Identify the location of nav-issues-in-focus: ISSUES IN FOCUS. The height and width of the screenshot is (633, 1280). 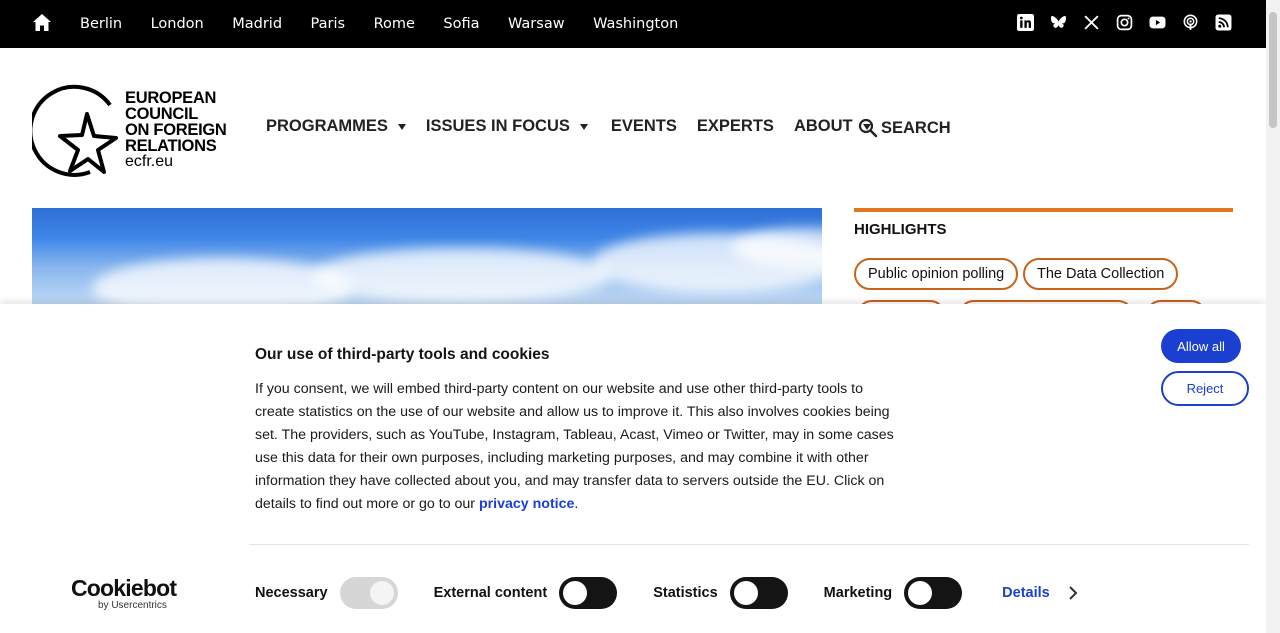
(507, 126).